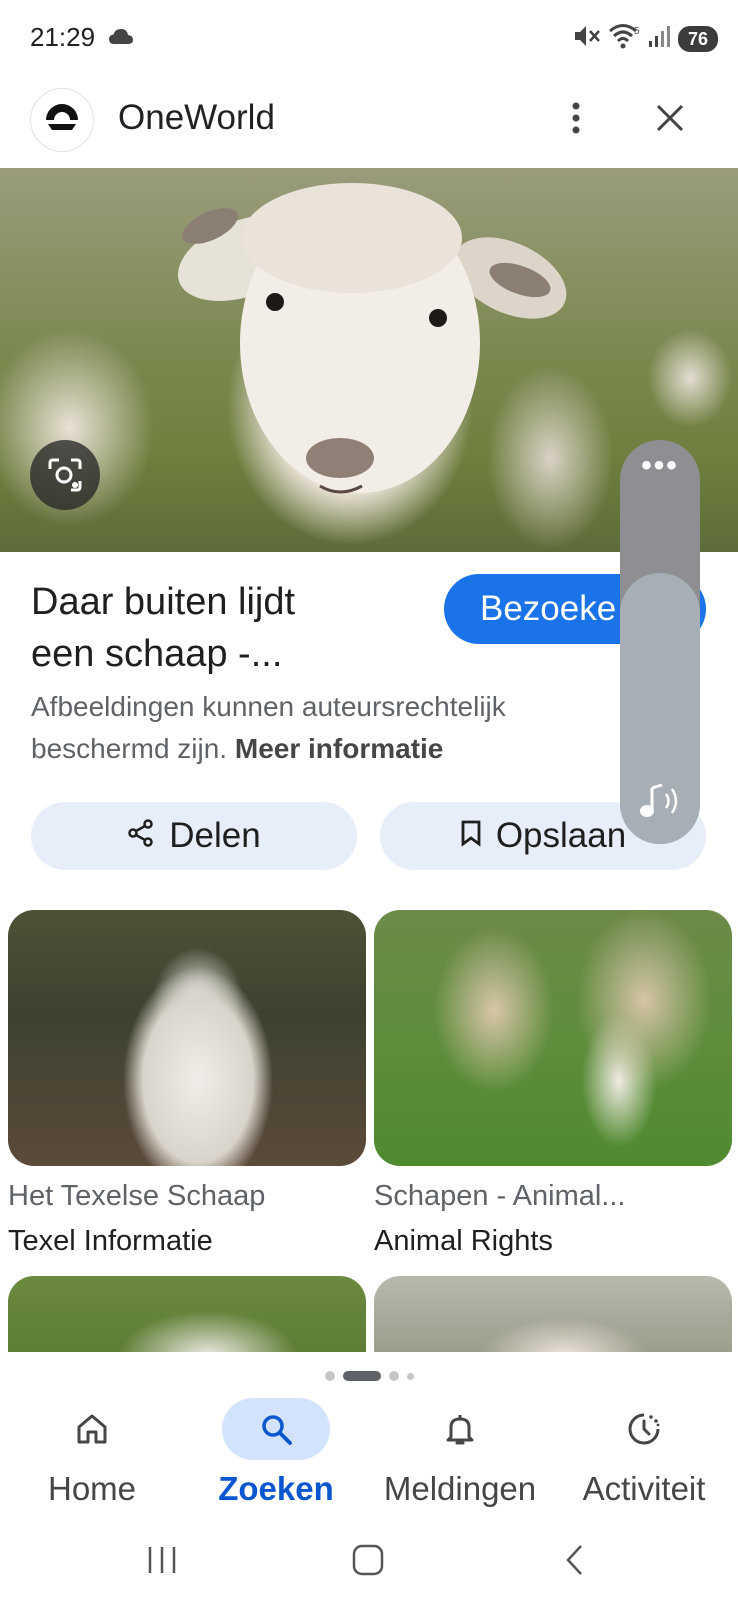 The image size is (738, 1600). What do you see at coordinates (62, 120) in the screenshot?
I see `oneworld-logo-icon` at bounding box center [62, 120].